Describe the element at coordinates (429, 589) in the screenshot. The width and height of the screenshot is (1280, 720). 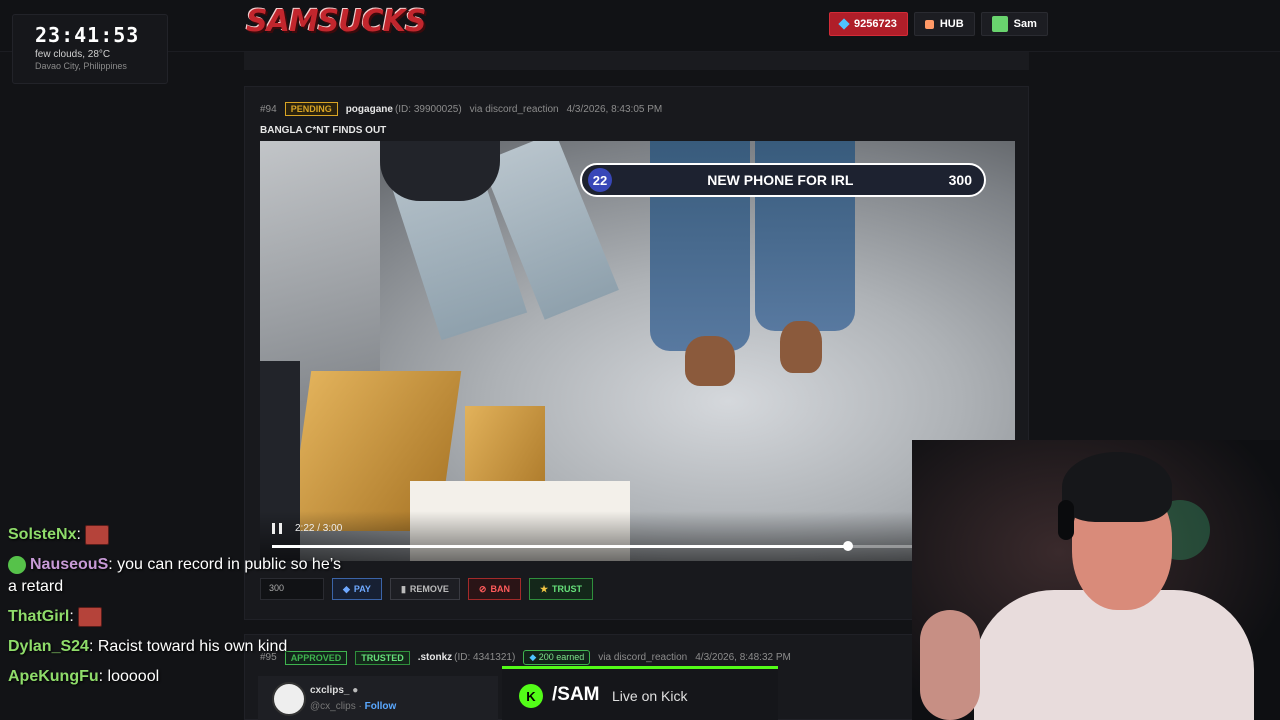
I see `remove-label: REMOVE` at that location.